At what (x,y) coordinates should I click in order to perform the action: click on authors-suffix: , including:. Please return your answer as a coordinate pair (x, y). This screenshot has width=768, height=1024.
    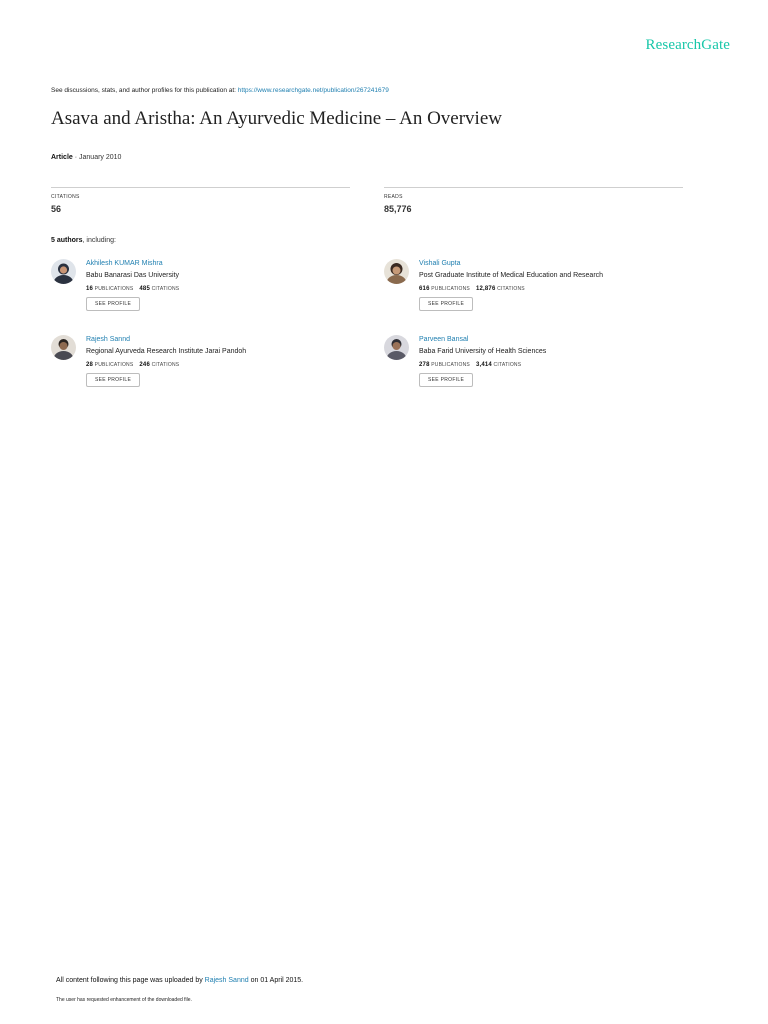
    Looking at the image, I should click on (99, 240).